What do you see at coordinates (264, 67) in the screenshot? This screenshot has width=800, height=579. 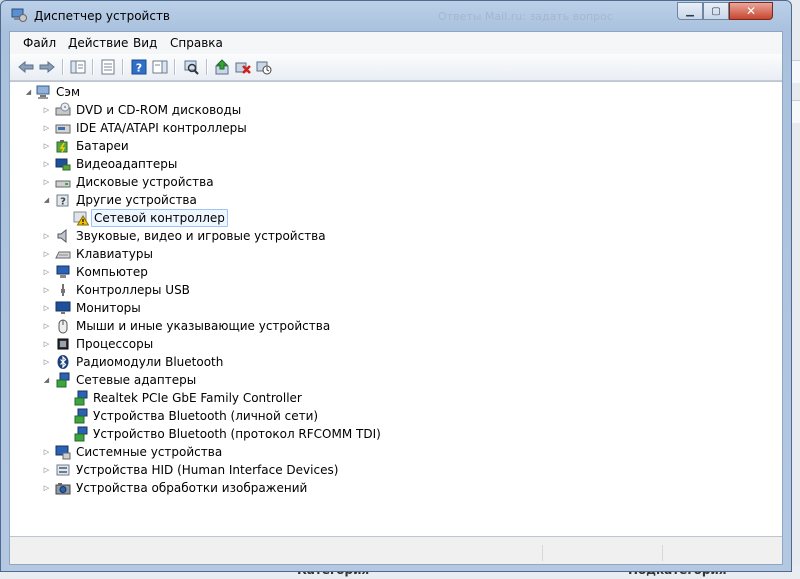 I see `disable-device-icon` at bounding box center [264, 67].